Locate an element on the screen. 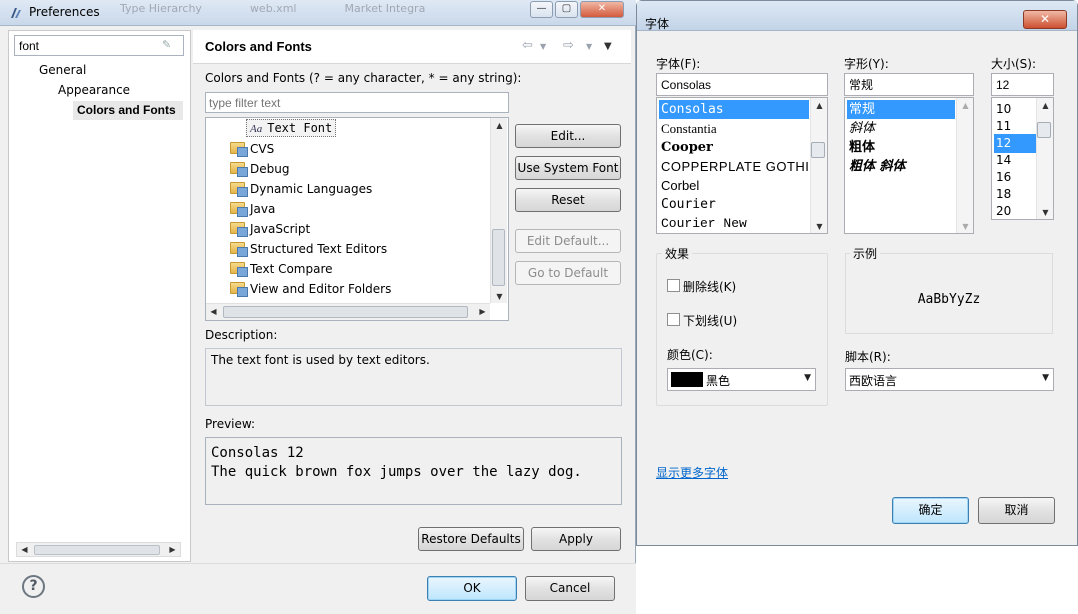 This screenshot has height=614, width=1078. font-style-list: 常规 斜体 粗体 粗体 斜体 is located at coordinates (909, 165).